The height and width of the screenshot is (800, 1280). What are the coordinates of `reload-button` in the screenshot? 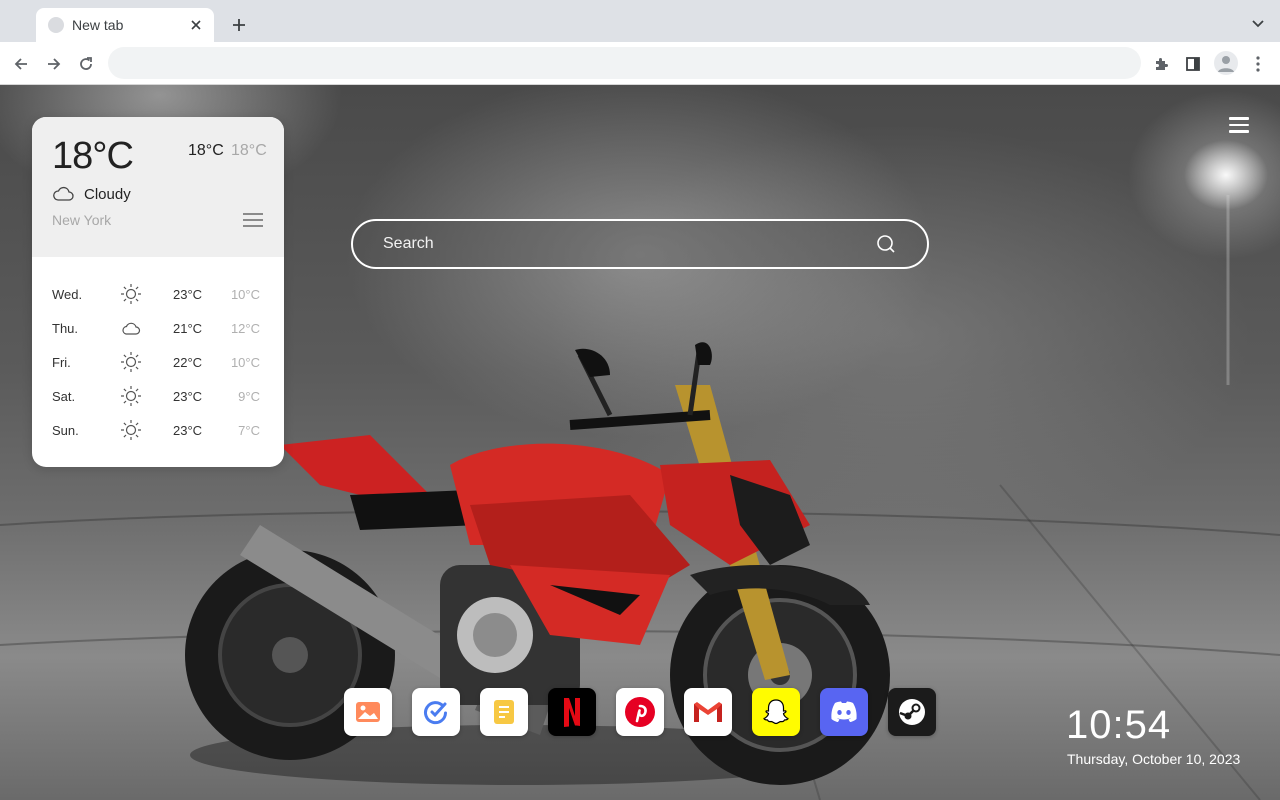 It's located at (86, 64).